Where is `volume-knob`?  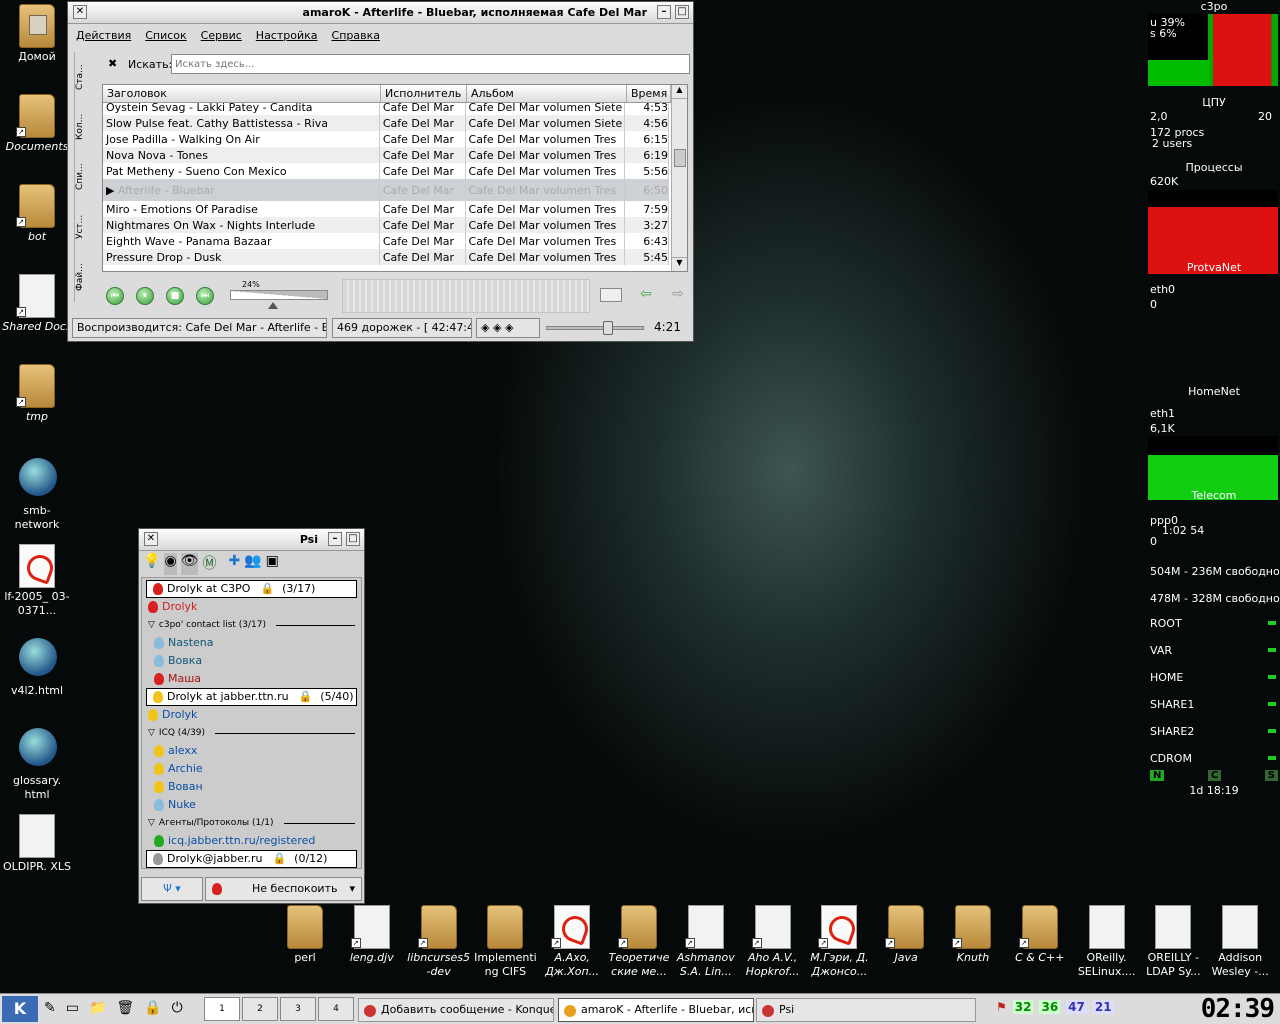 volume-knob is located at coordinates (272, 305).